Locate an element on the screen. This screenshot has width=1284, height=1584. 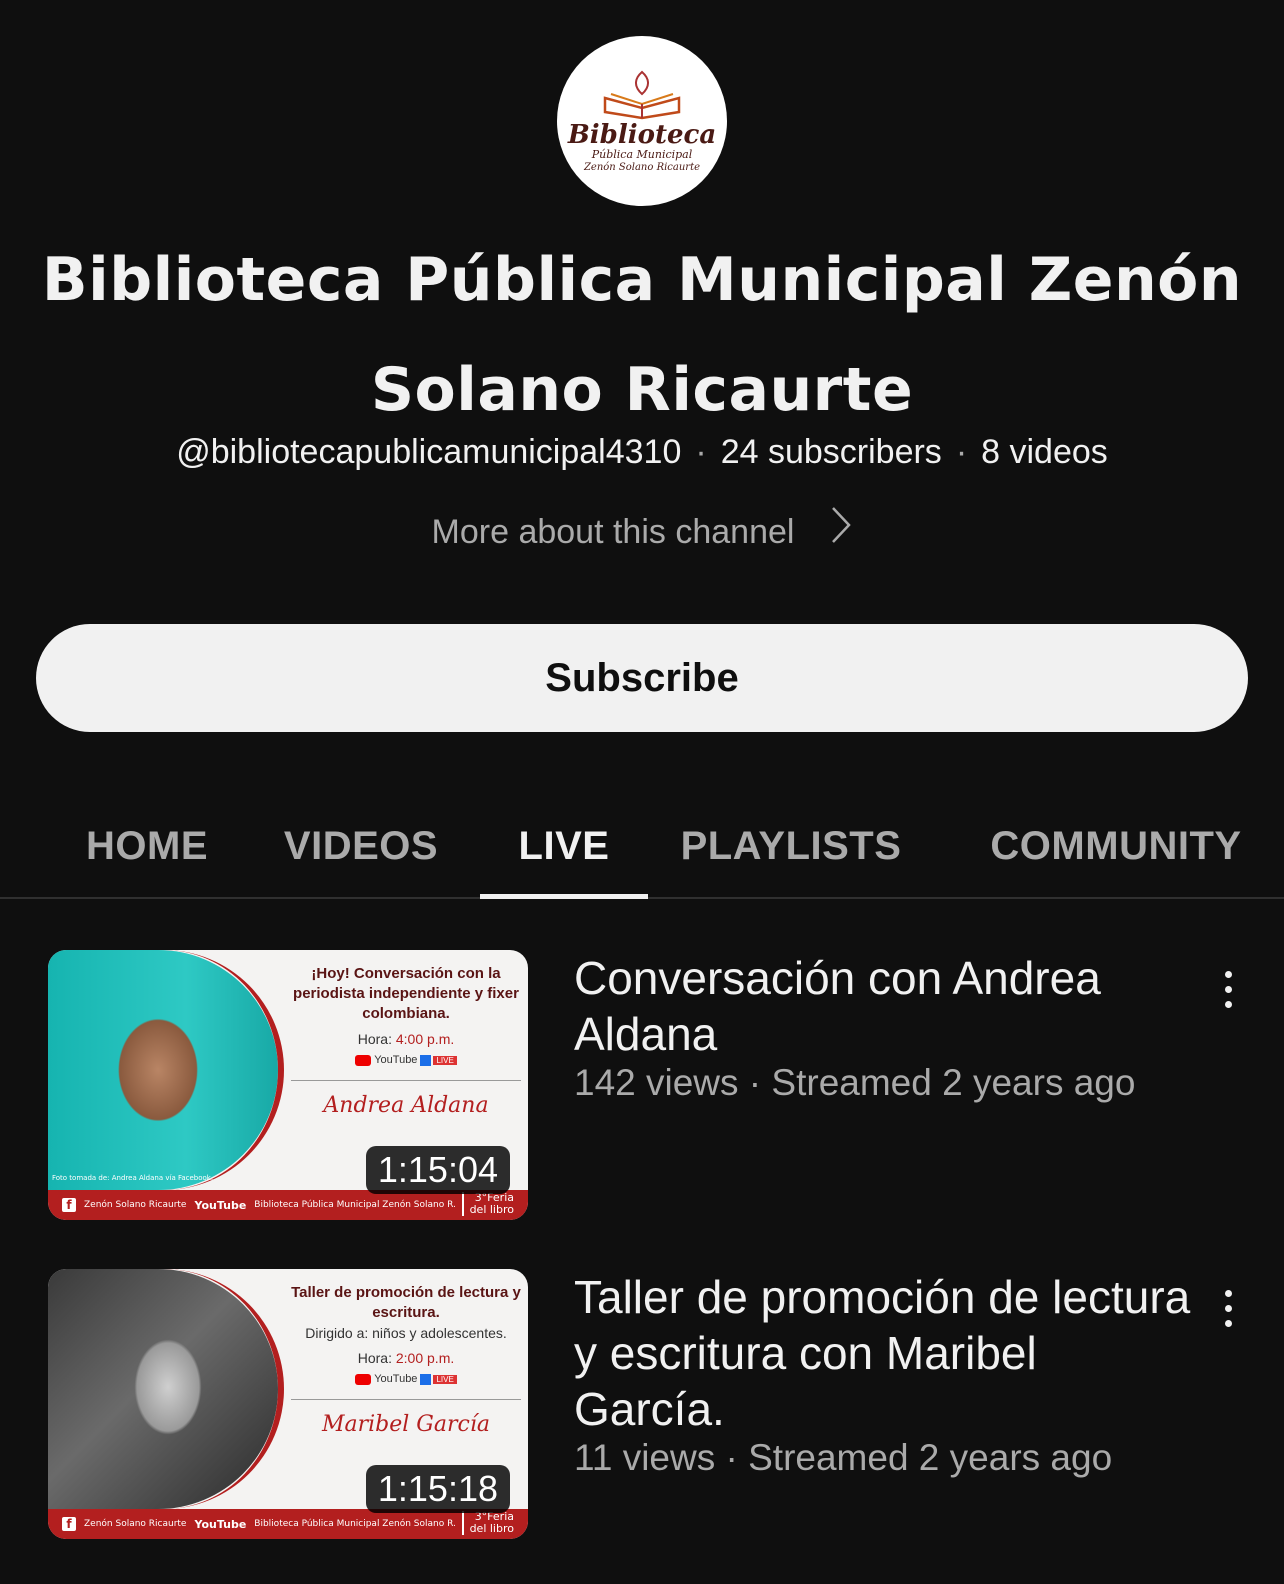
channel-handle: @bibliotecapublicamunicipal4310 is located at coordinates (429, 452).